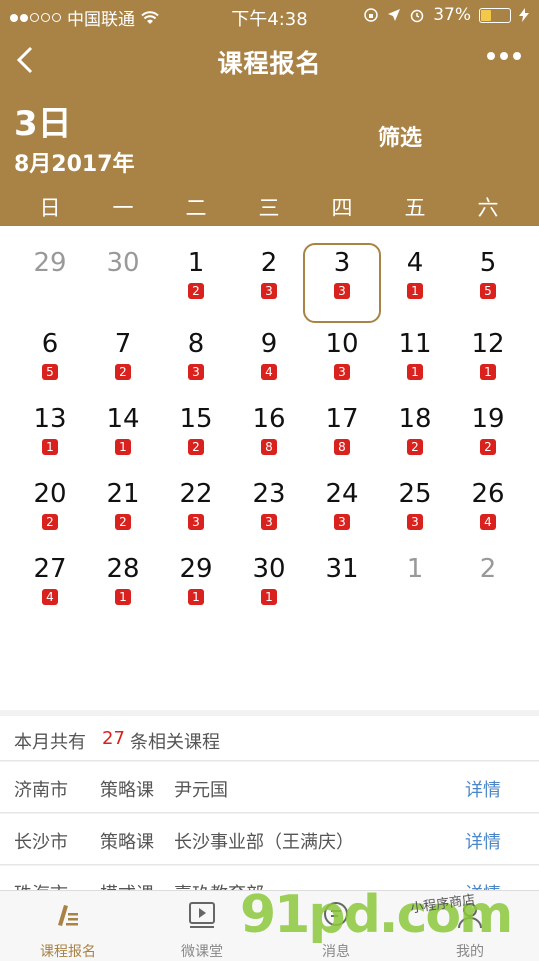  What do you see at coordinates (415, 344) in the screenshot?
I see `day-number: 11` at bounding box center [415, 344].